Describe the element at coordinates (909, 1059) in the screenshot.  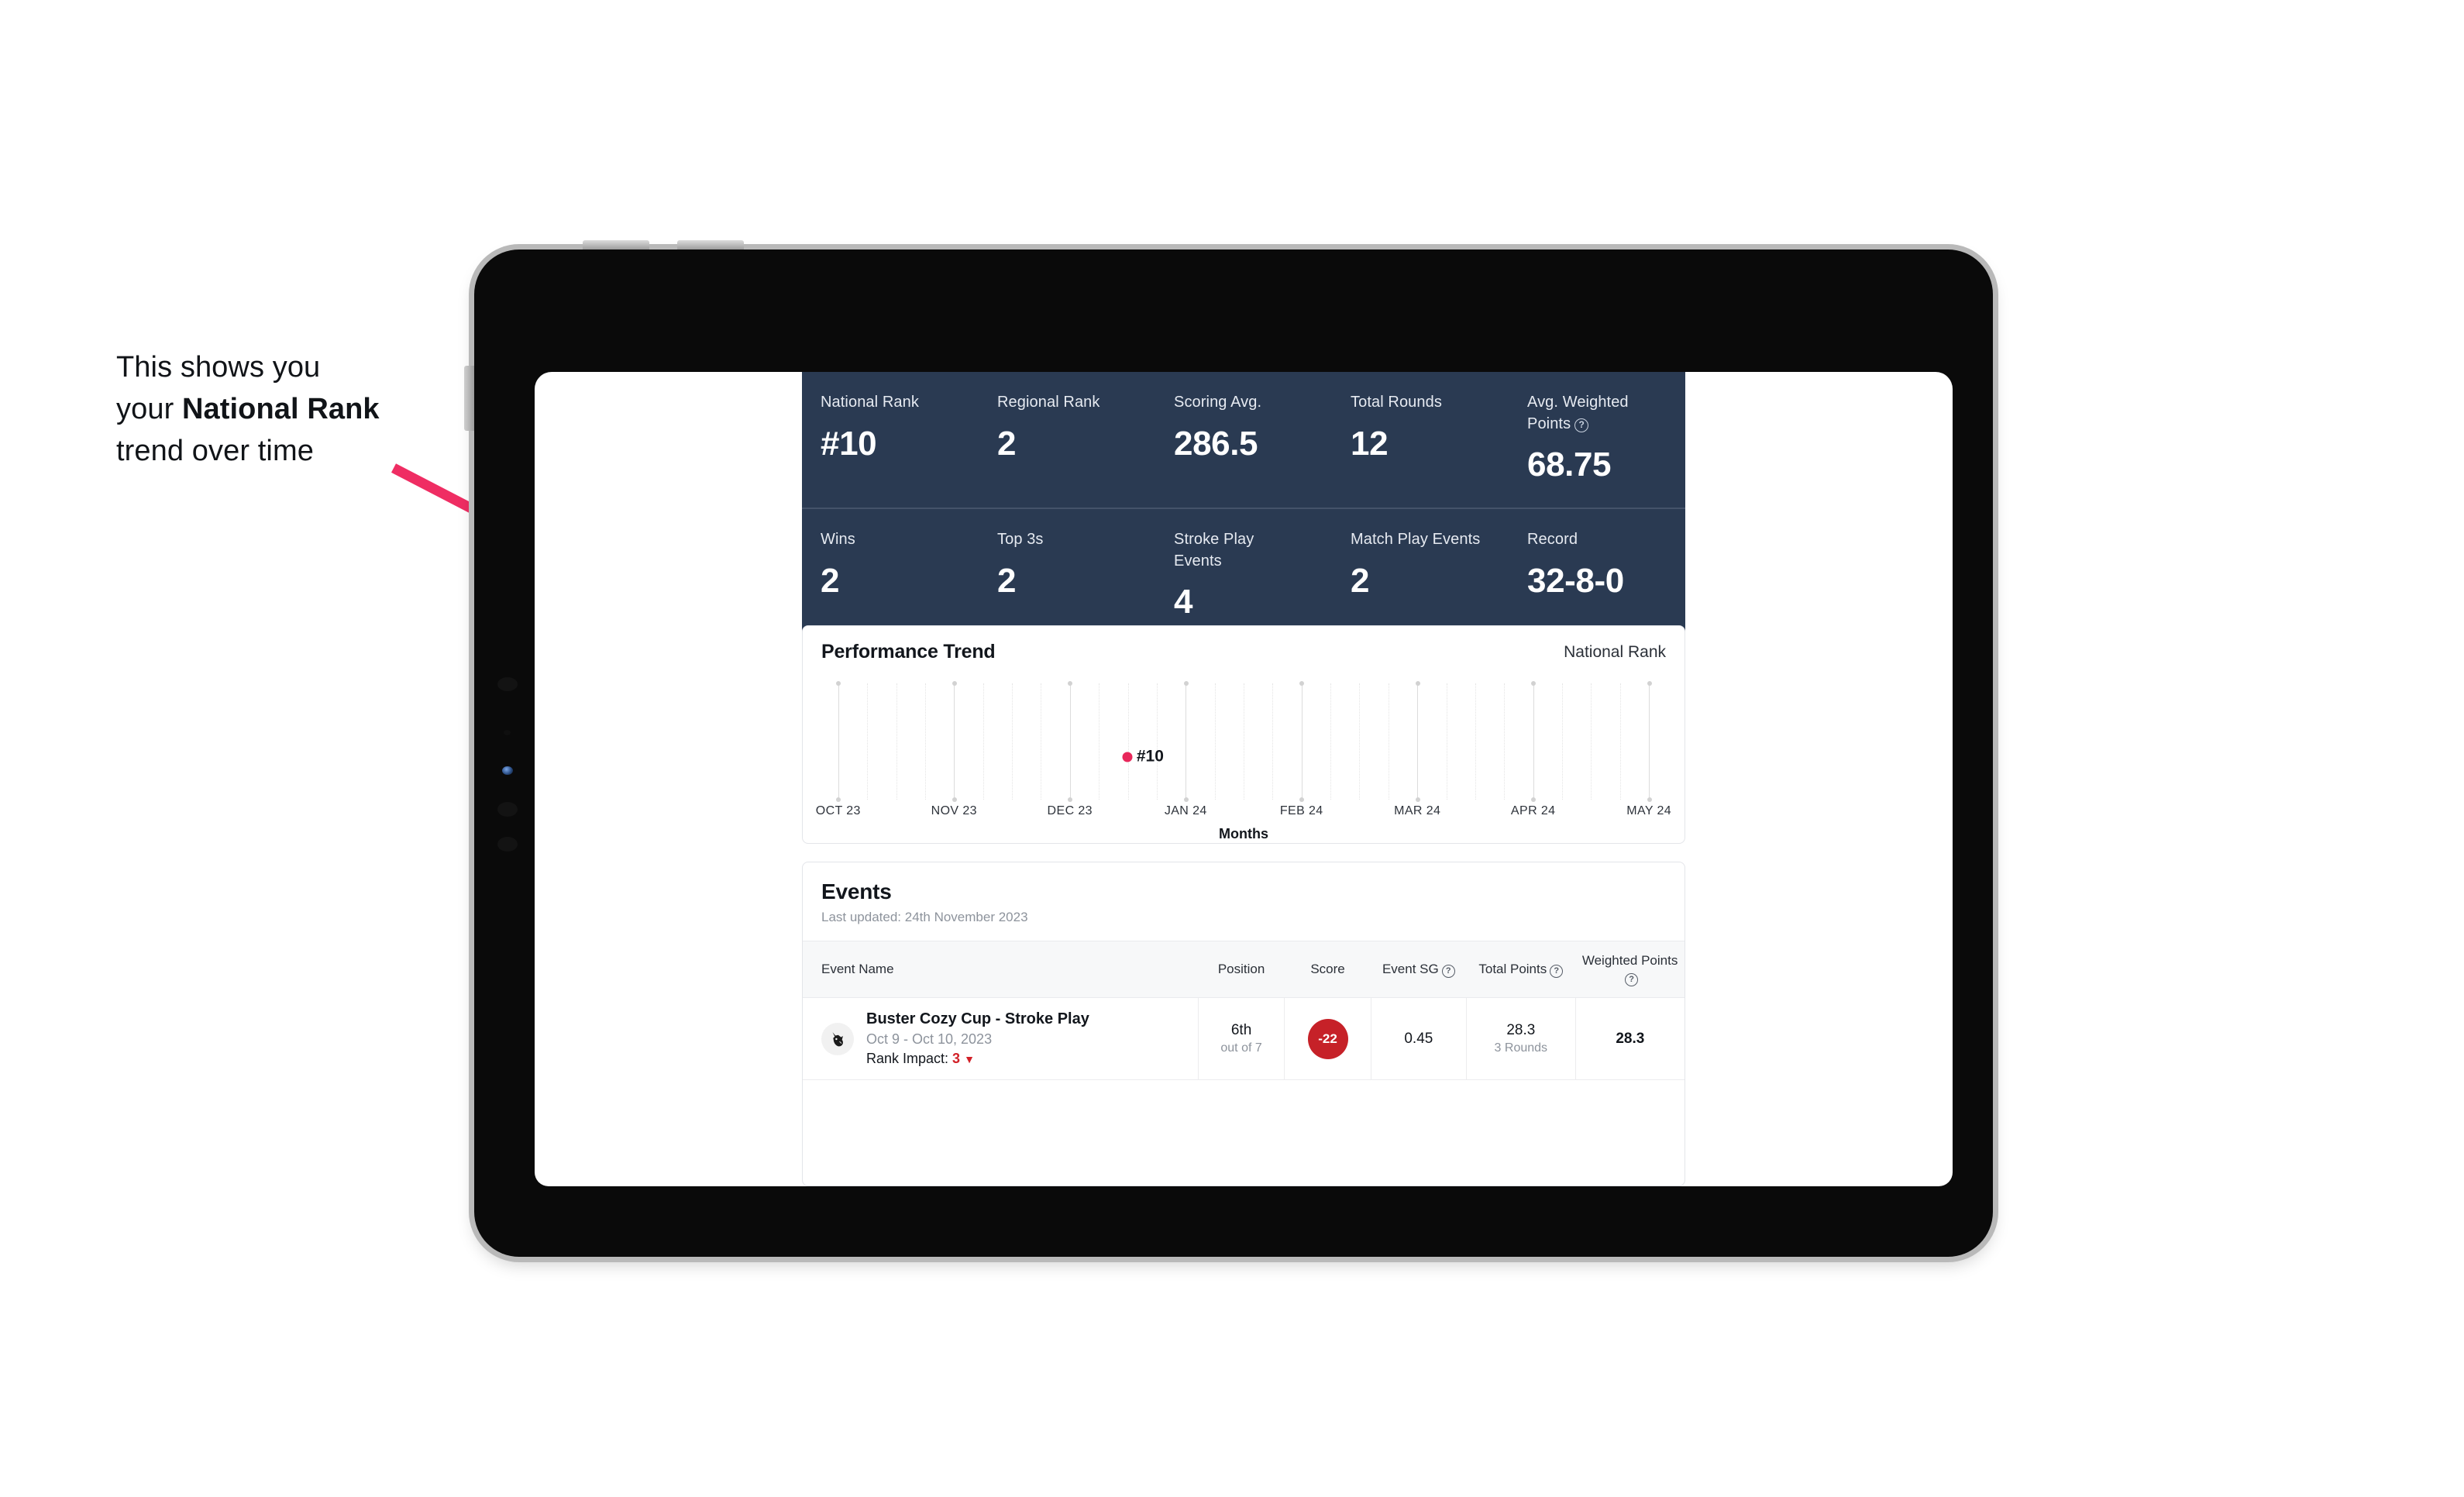
I see `rank-impact-label: Rank Impact:` at that location.